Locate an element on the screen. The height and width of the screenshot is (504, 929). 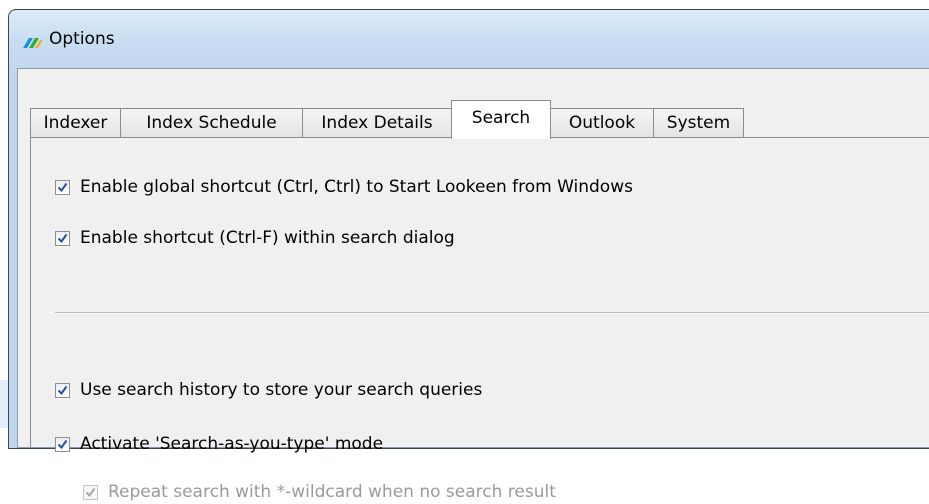
options-separator is located at coordinates (492, 313).